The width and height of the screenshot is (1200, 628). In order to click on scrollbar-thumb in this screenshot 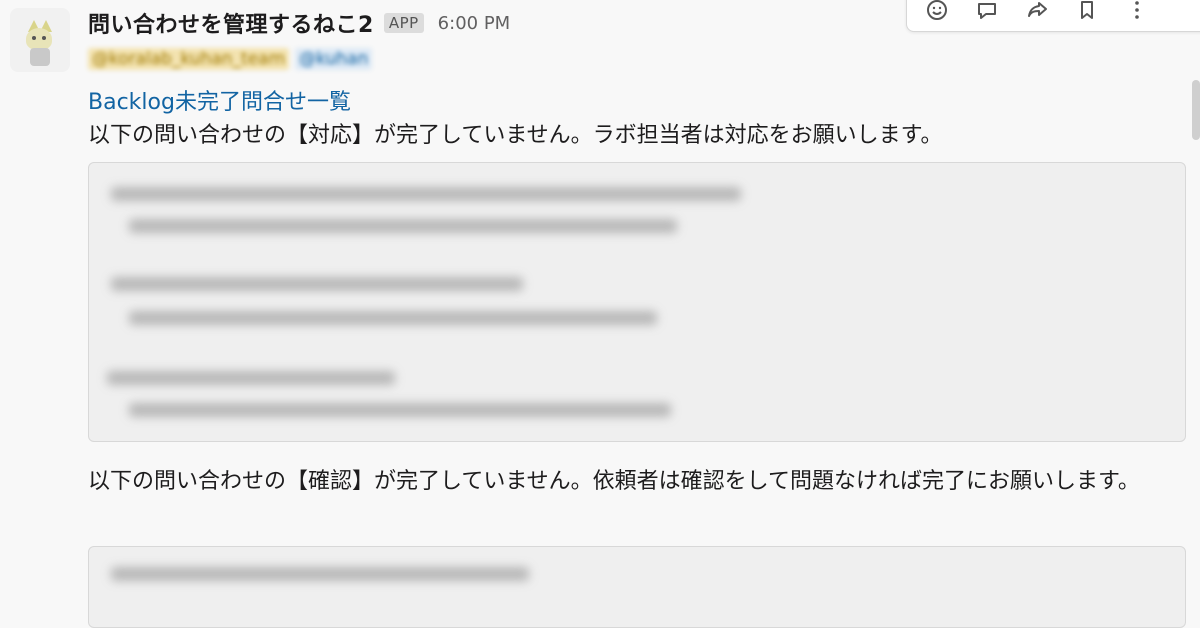, I will do `click(1196, 110)`.